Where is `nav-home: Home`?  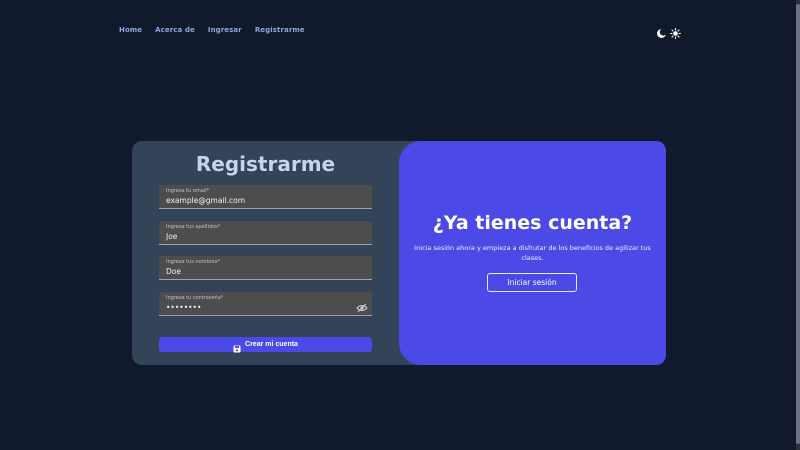 nav-home: Home is located at coordinates (130, 30).